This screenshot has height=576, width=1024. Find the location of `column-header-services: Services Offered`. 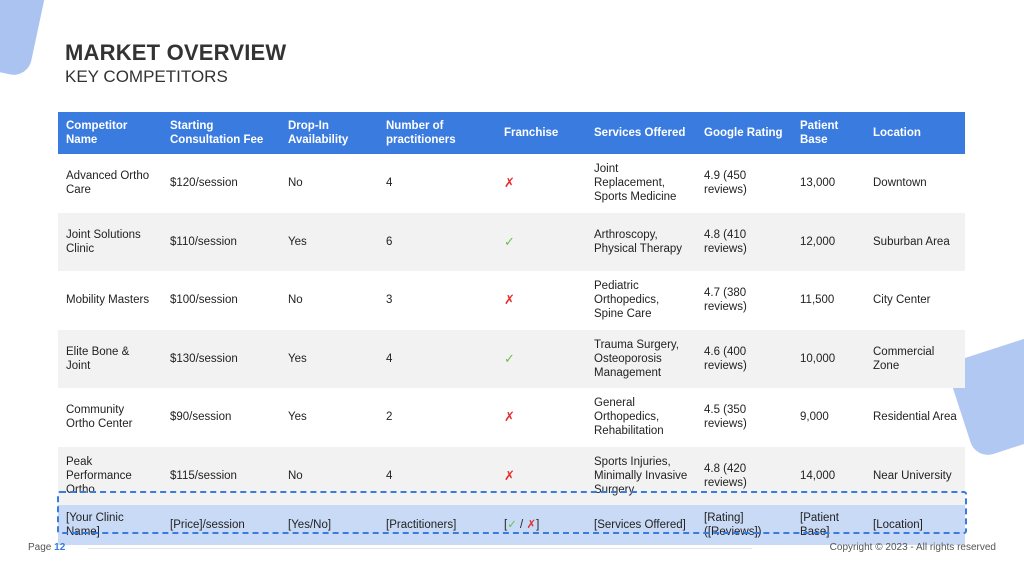

column-header-services: Services Offered is located at coordinates (640, 133).